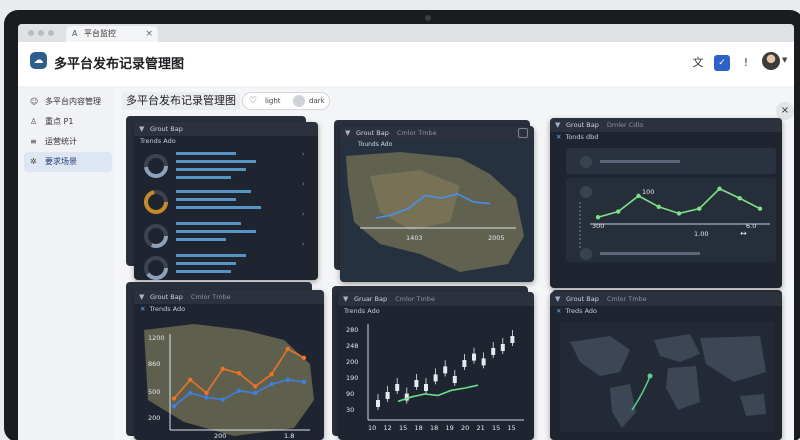 This screenshot has width=800, height=440. What do you see at coordinates (698, 63) in the screenshot?
I see `translate-icon: 文` at bounding box center [698, 63].